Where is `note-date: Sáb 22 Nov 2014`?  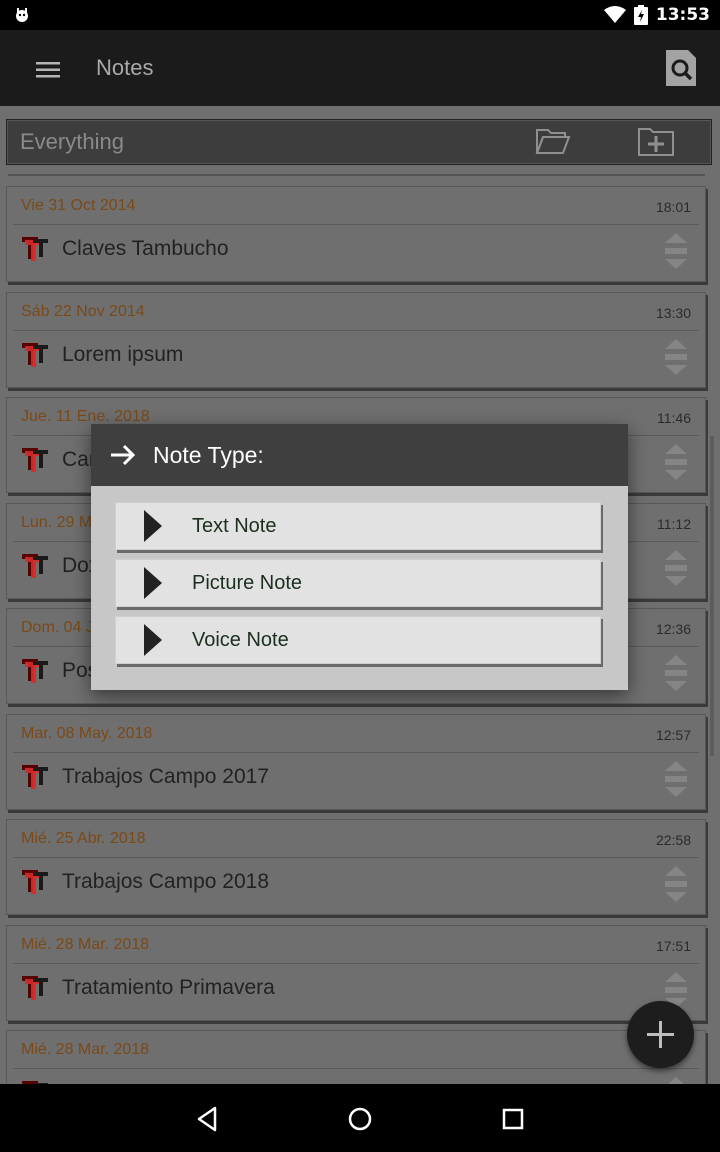 note-date: Sáb 22 Nov 2014 is located at coordinates (83, 311).